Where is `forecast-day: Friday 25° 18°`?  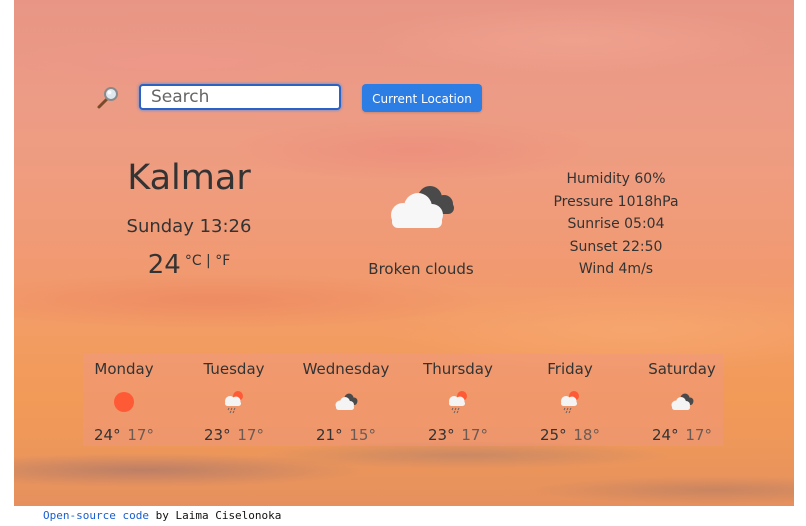 forecast-day: Friday 25° 18° is located at coordinates (570, 400).